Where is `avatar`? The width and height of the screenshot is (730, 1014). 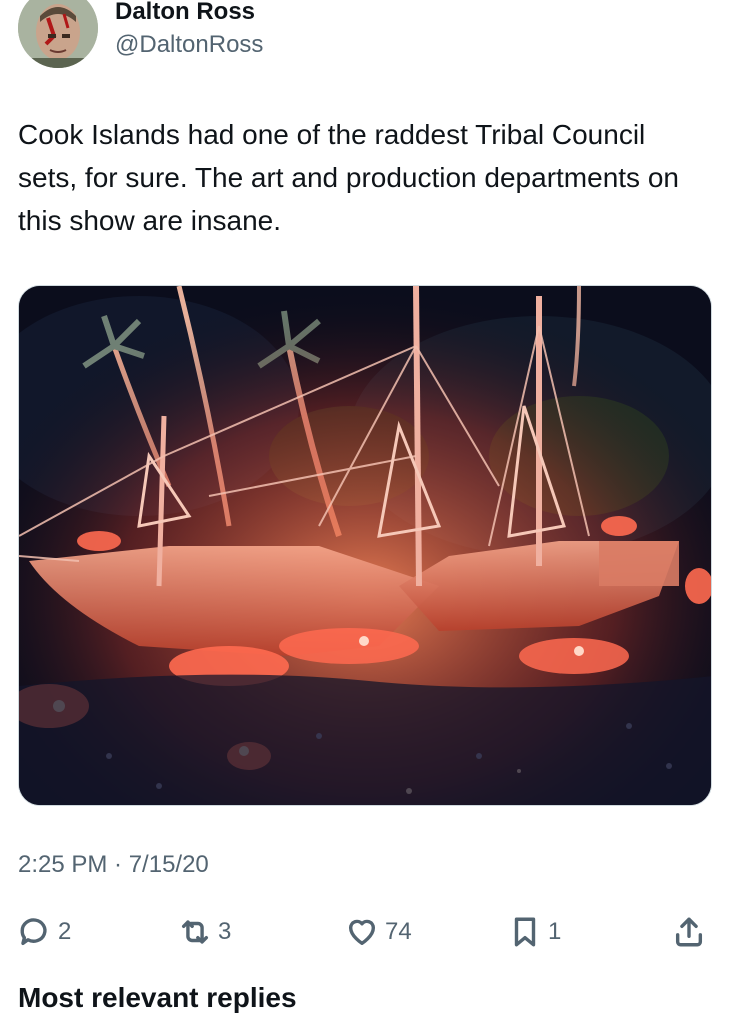 avatar is located at coordinates (58, 34).